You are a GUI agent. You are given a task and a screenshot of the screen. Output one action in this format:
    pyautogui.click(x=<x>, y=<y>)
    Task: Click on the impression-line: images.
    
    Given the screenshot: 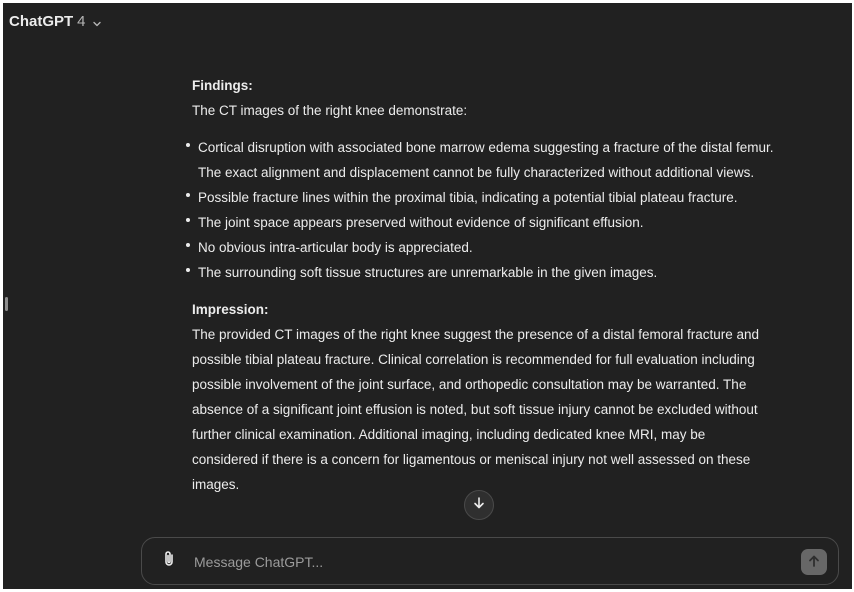 What is the action you would take?
    pyautogui.click(x=216, y=484)
    